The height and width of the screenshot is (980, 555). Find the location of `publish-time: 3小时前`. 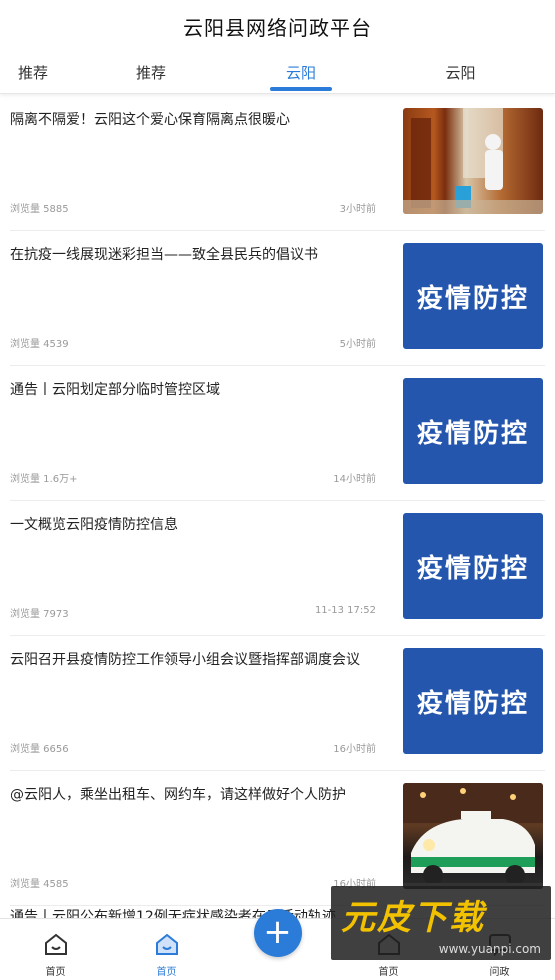

publish-time: 3小时前 is located at coordinates (357, 209).